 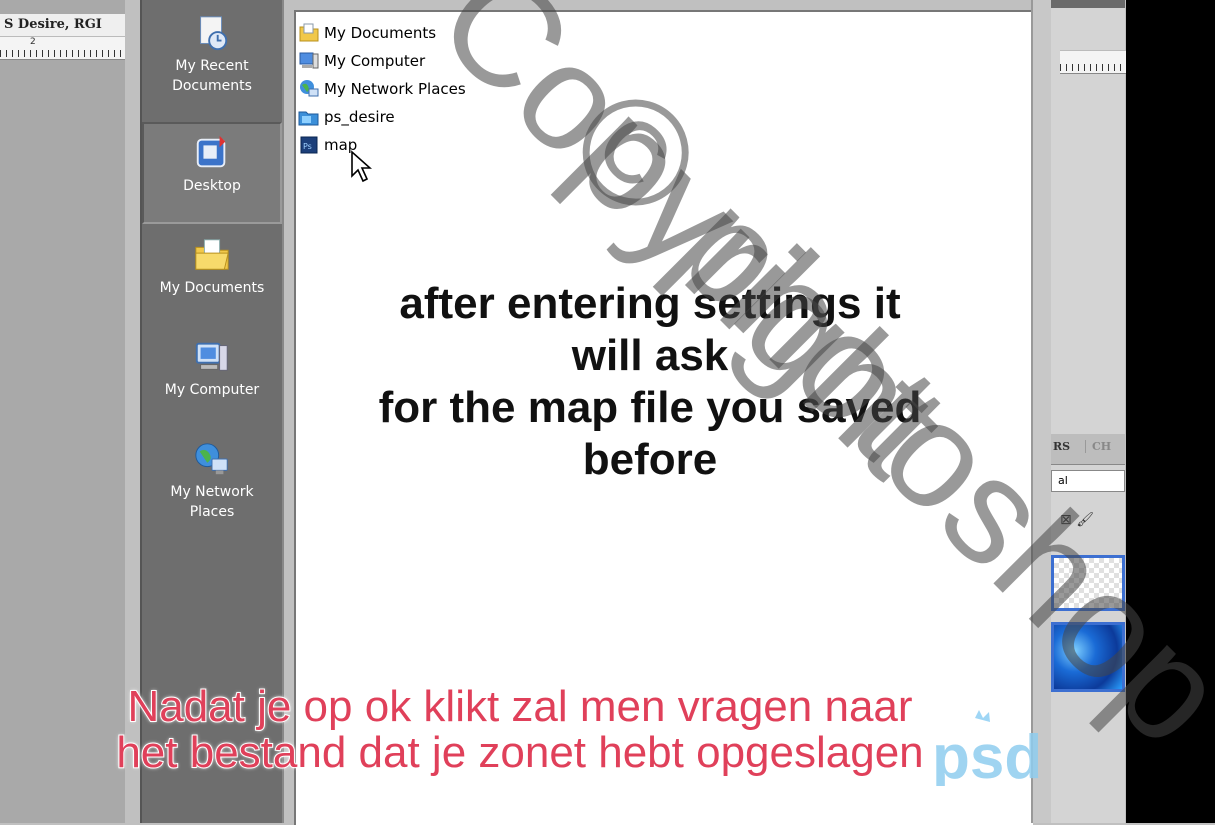 What do you see at coordinates (309, 60) in the screenshot?
I see `computer-icon` at bounding box center [309, 60].